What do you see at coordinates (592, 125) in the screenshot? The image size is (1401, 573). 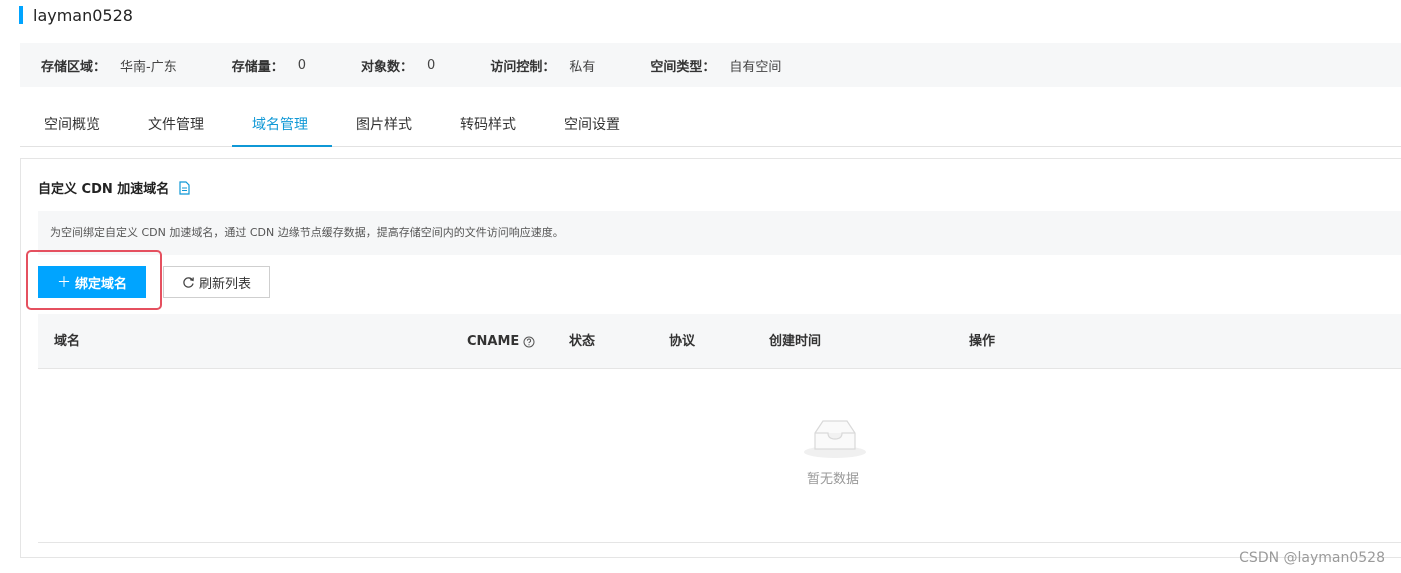 I see `tab-space-settings: 空间设置` at bounding box center [592, 125].